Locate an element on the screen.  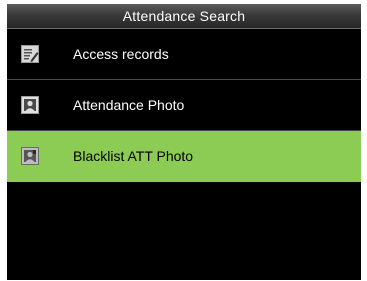
blacklist-photo-icon is located at coordinates (30, 156).